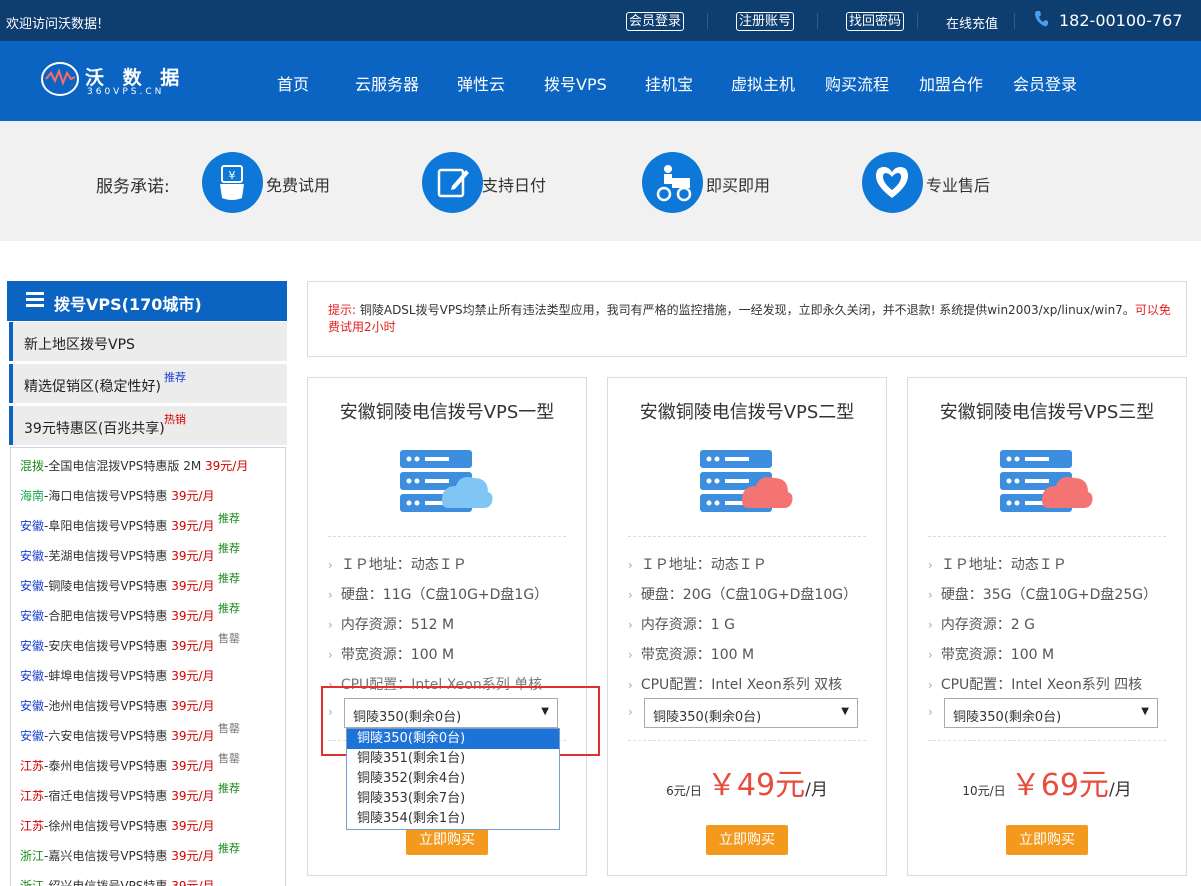 The height and width of the screenshot is (886, 1201). I want to click on sidebar-cat-featured: 精选促销区(稳定性好) 推荐, so click(148, 383).